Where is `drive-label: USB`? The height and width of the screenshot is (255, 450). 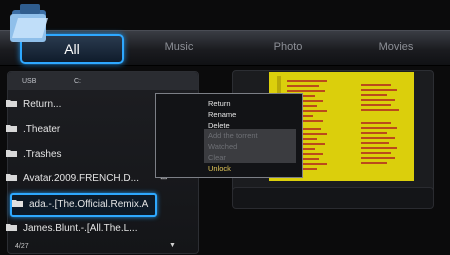
drive-label: USB is located at coordinates (29, 81).